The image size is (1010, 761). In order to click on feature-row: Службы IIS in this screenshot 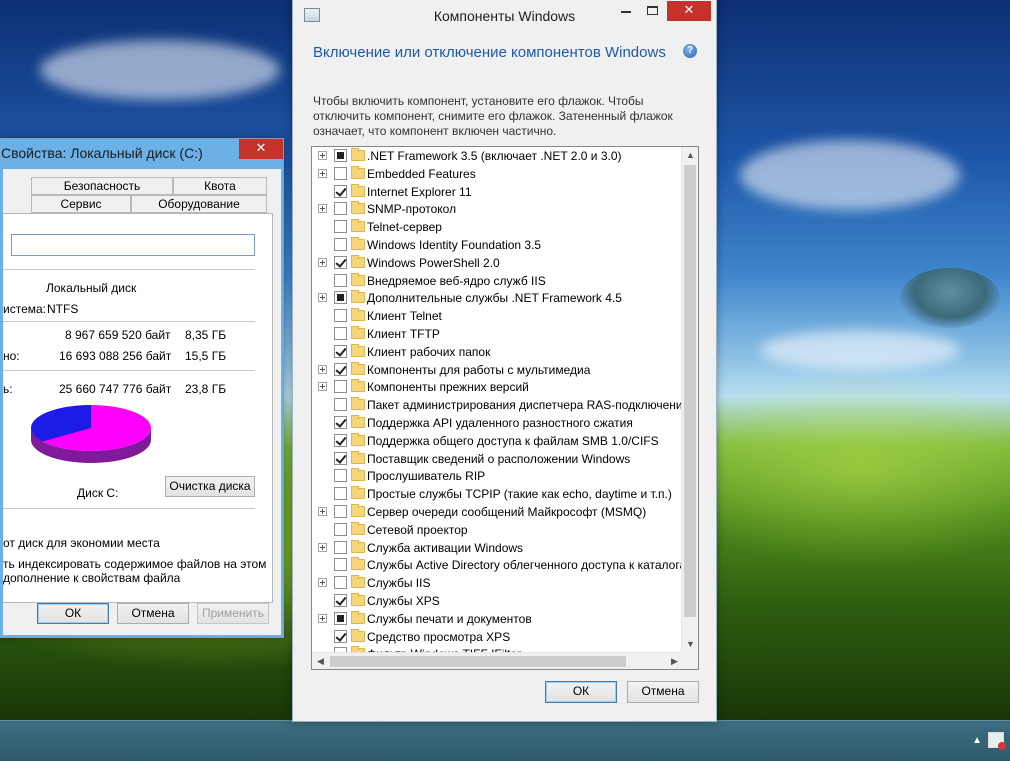, I will do `click(497, 583)`.